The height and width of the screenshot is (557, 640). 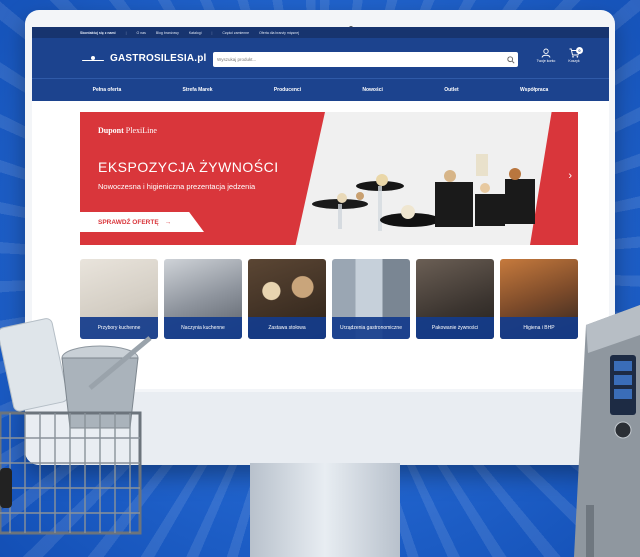 I want to click on nav-item-producers: Producenci, so click(x=287, y=90).